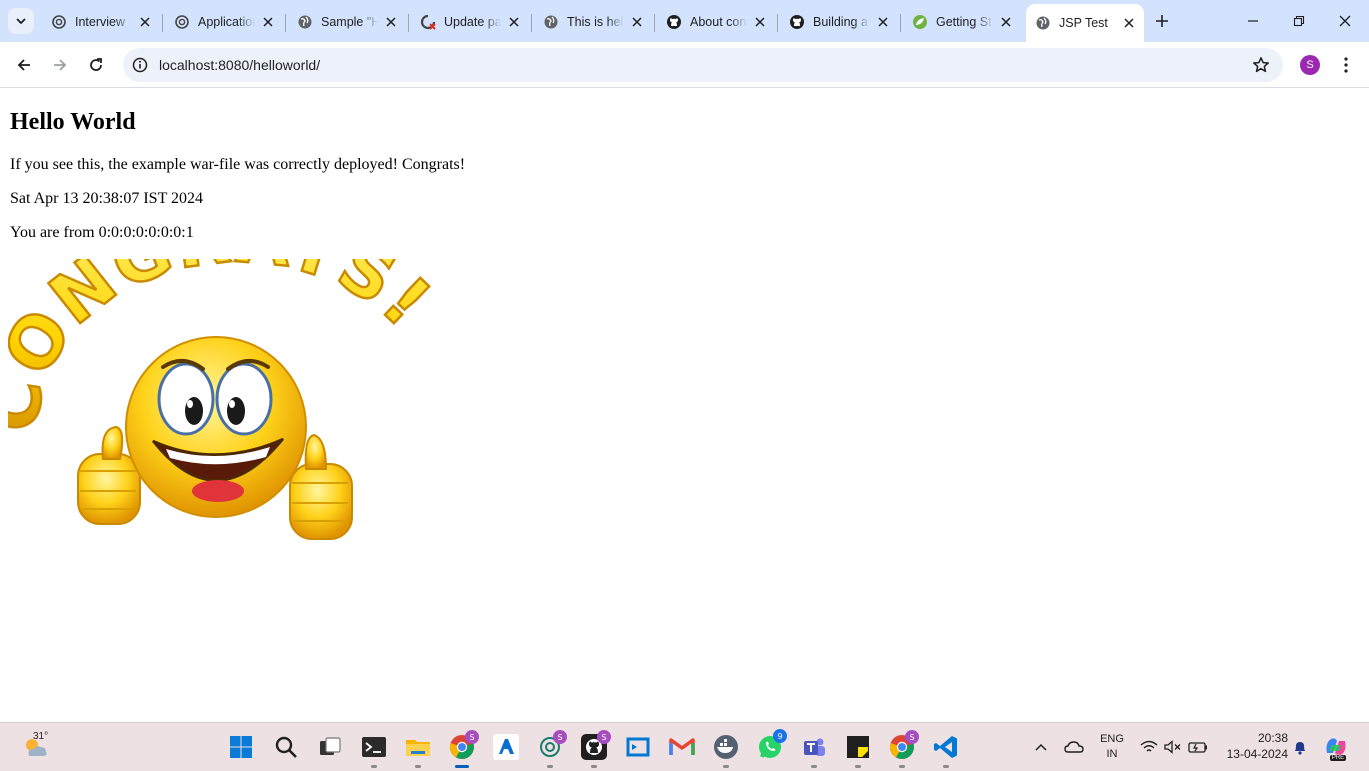 The height and width of the screenshot is (771, 1369). I want to click on tab-about-con: About con, so click(716, 22).